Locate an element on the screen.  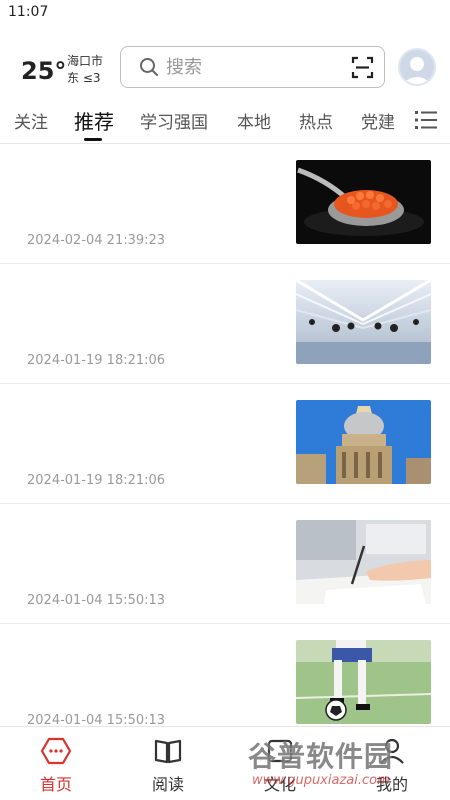
status-time: 11:07 is located at coordinates (28, 12).